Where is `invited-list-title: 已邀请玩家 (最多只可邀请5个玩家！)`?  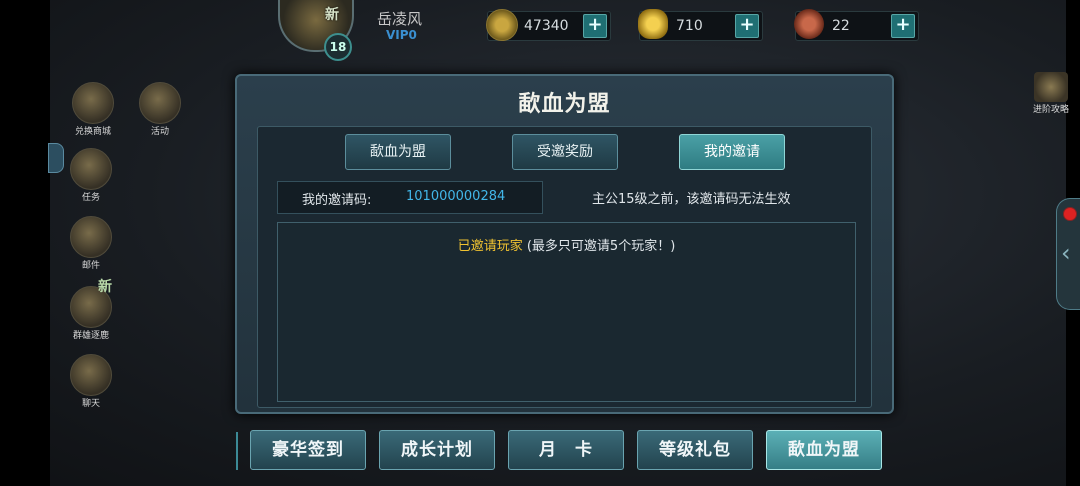
invited-list-title: 已邀请玩家 (最多只可邀请5个玩家！) is located at coordinates (566, 244).